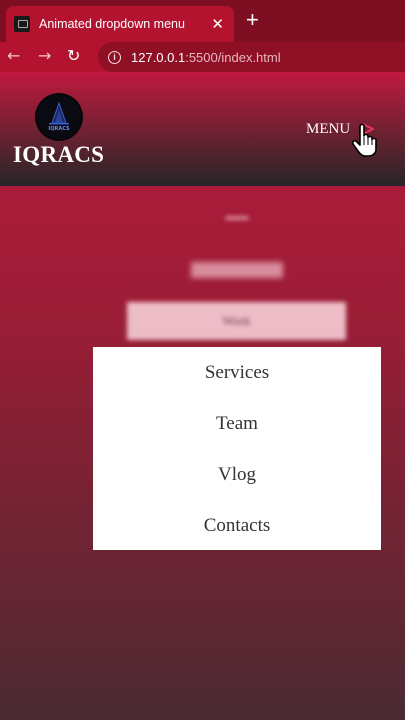  I want to click on back-arrow-icon: ←, so click(13, 56).